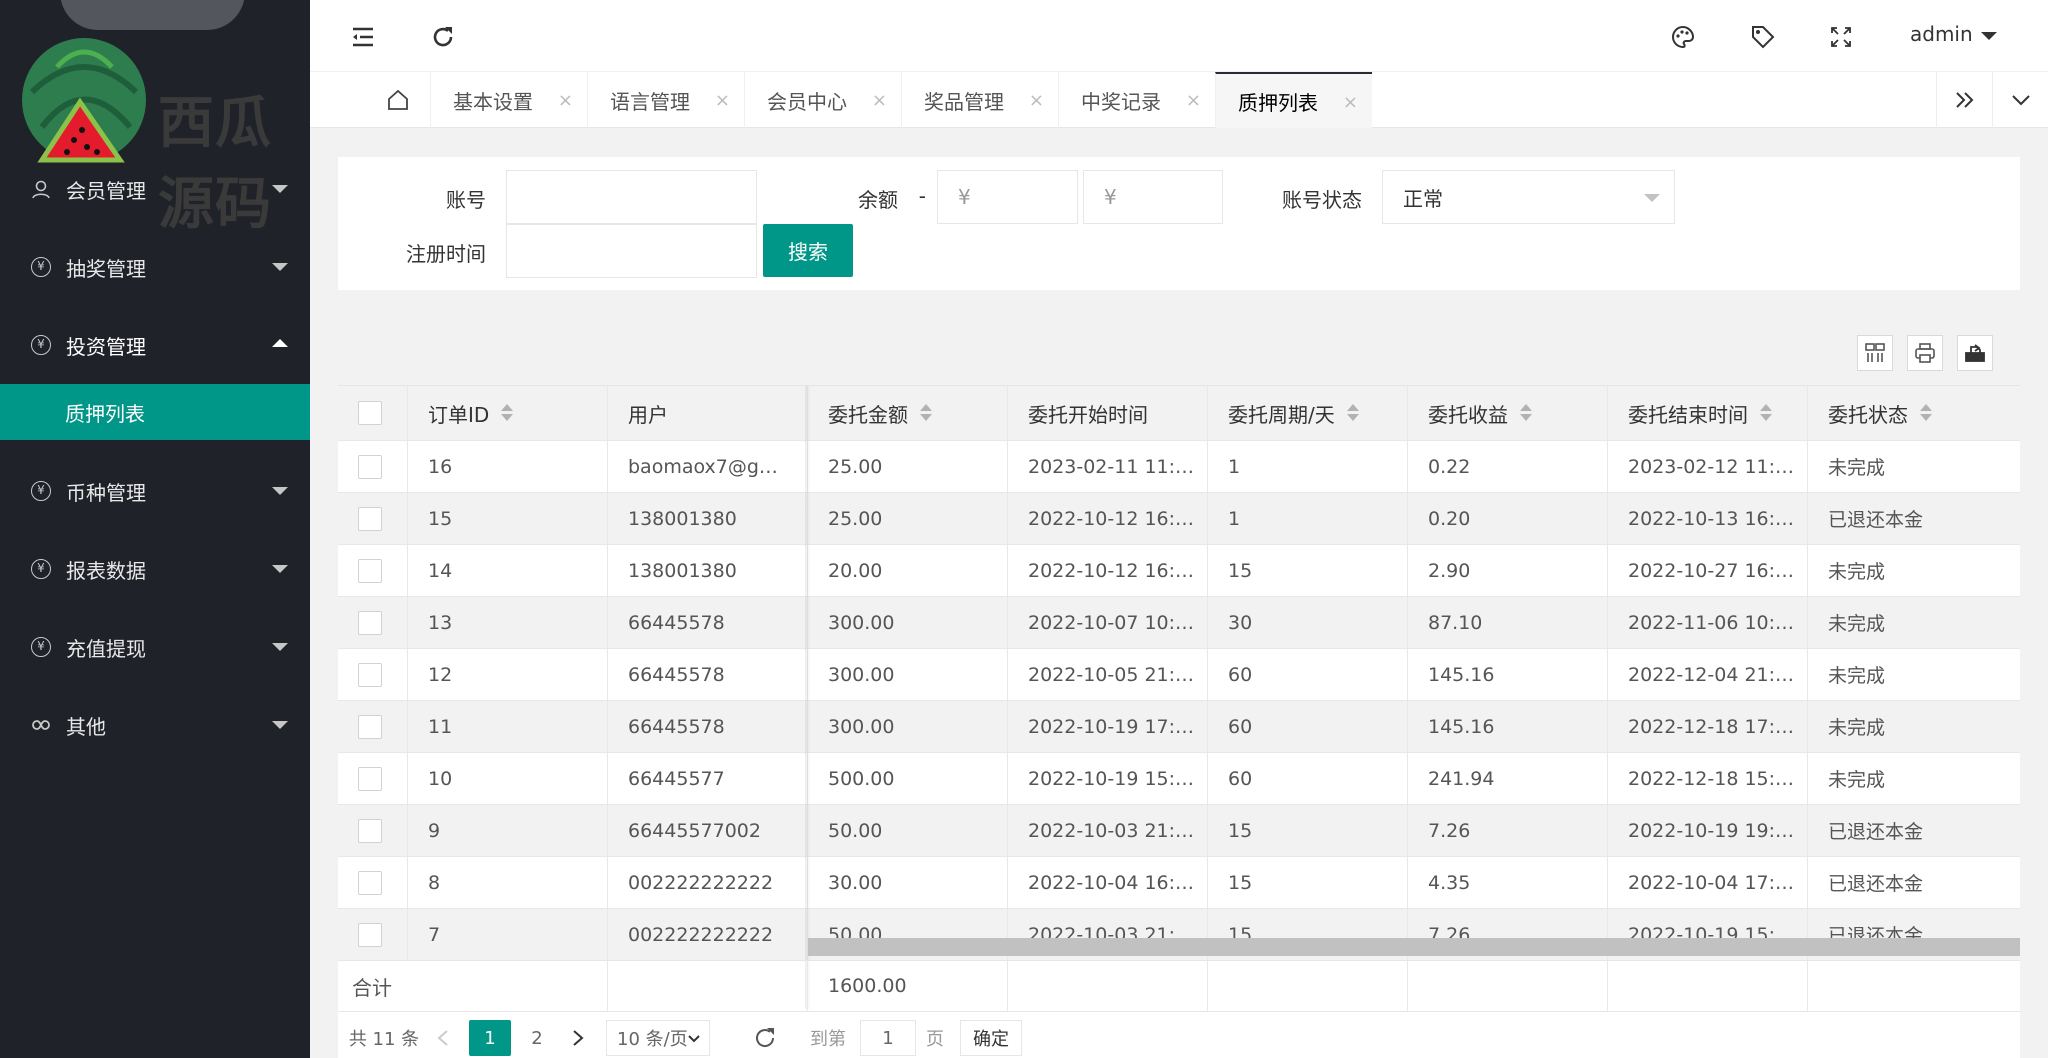  What do you see at coordinates (155, 267) in the screenshot?
I see `sidebar-item: ¥ 抽奖管理` at bounding box center [155, 267].